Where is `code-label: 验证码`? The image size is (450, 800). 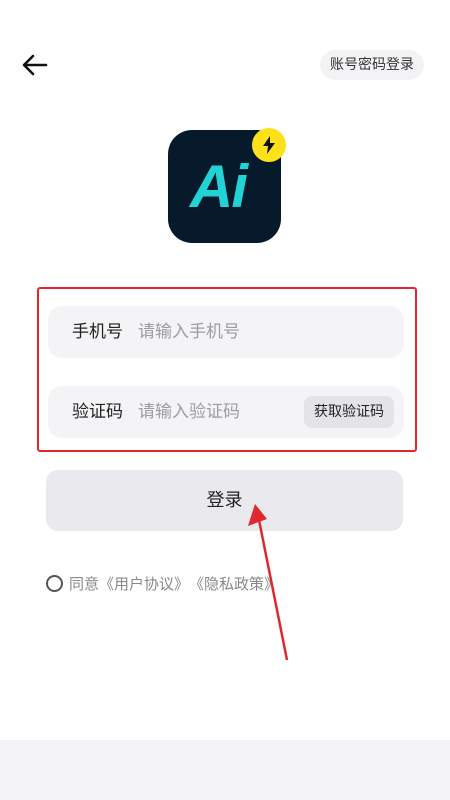 code-label: 验证码 is located at coordinates (97, 412).